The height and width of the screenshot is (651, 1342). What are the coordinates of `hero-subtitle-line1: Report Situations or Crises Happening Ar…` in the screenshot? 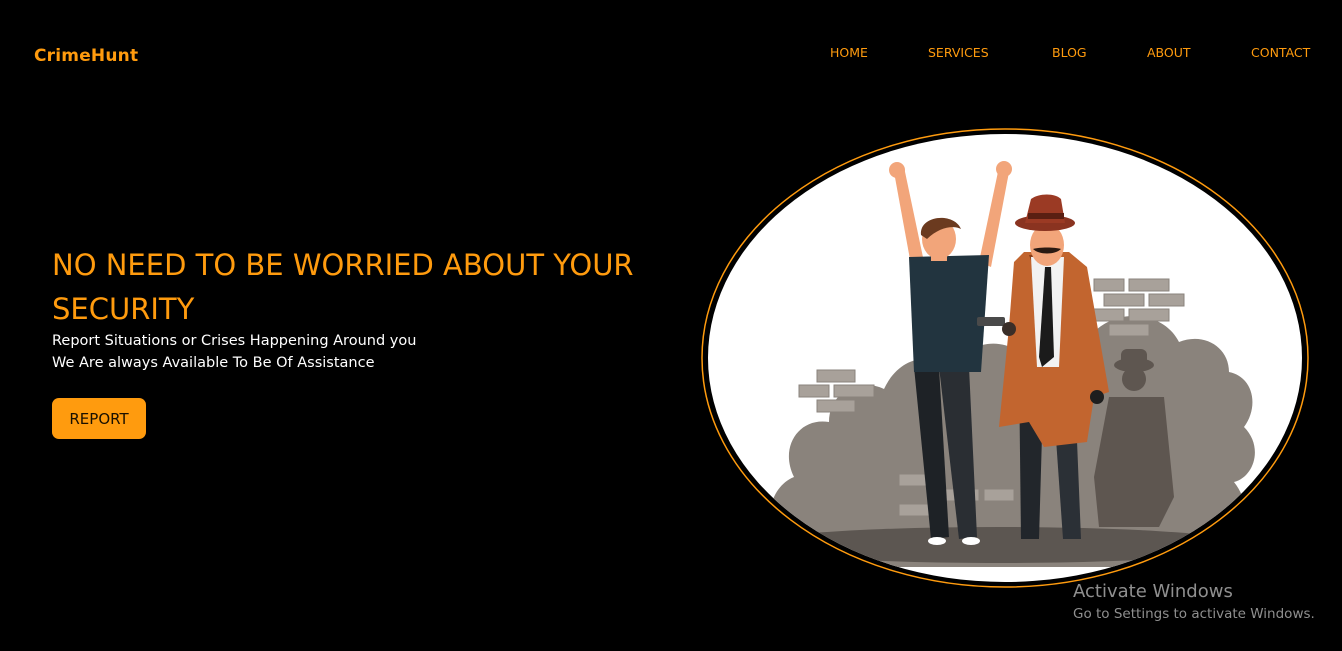 It's located at (234, 341).